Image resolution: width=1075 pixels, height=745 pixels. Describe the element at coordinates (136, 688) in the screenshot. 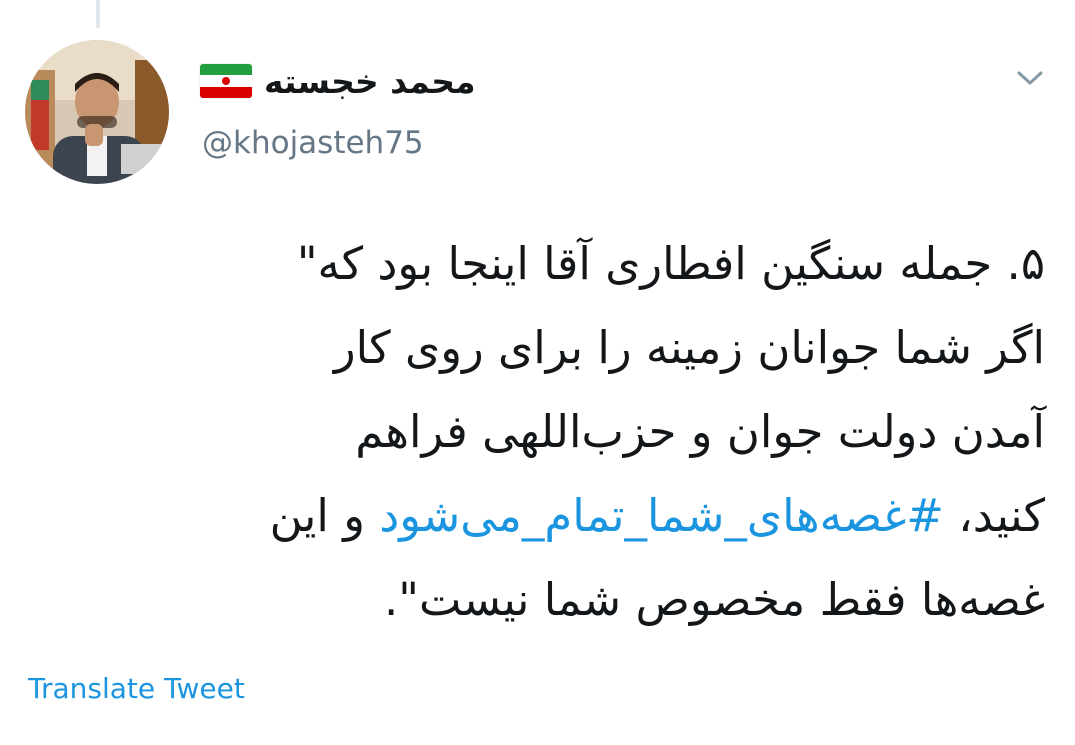

I see `translate-tweet-link: Translate Tweet` at that location.